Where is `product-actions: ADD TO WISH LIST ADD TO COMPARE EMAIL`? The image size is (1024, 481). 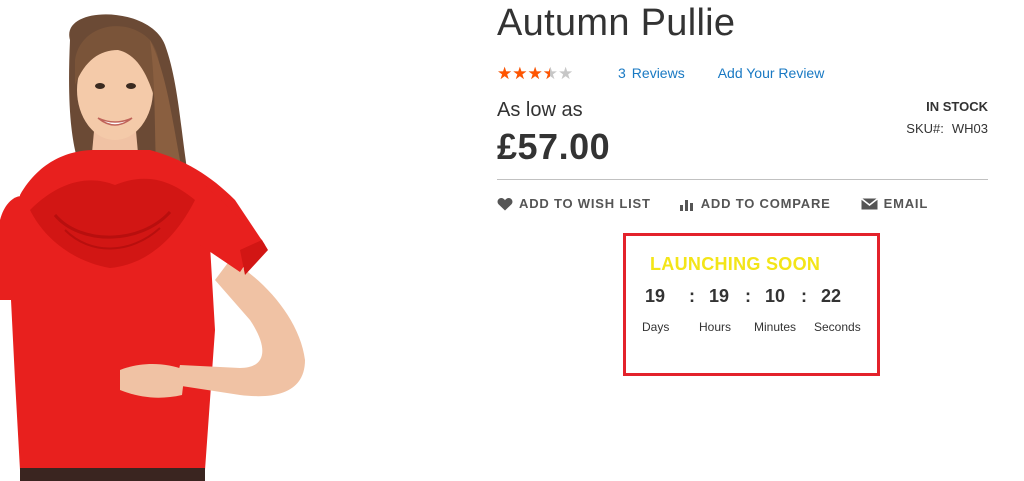
product-actions: ADD TO WISH LIST ADD TO COMPARE EMAIL is located at coordinates (712, 203).